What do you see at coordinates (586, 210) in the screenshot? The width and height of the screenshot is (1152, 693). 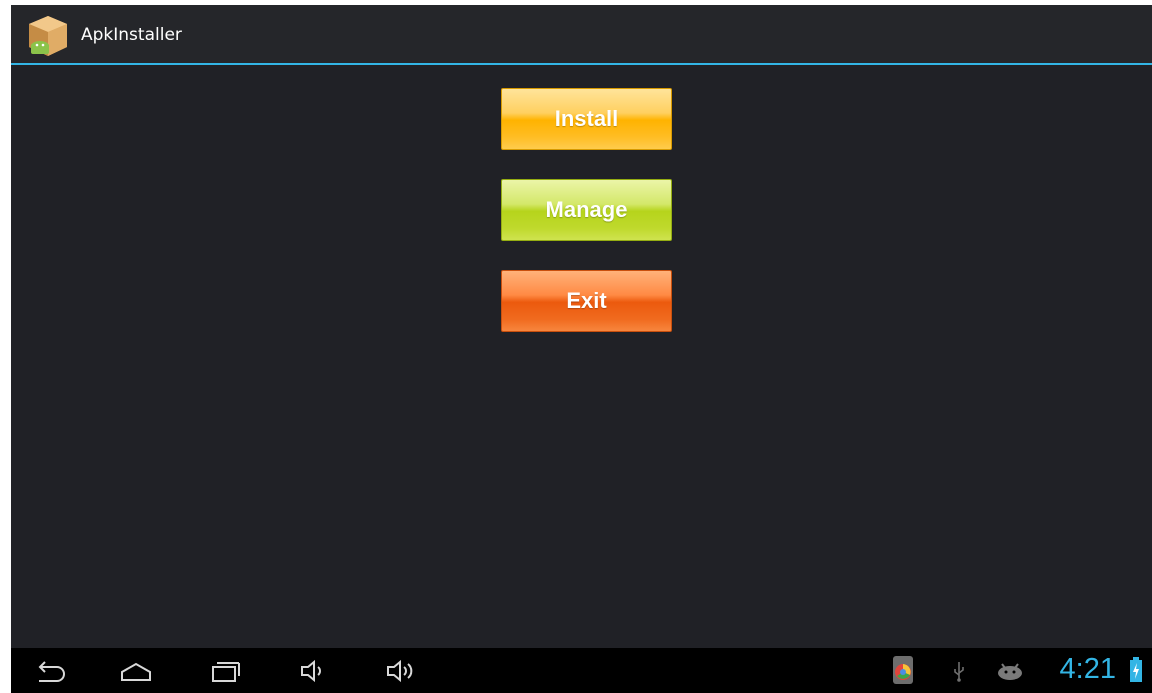 I see `manage-button: Manage` at bounding box center [586, 210].